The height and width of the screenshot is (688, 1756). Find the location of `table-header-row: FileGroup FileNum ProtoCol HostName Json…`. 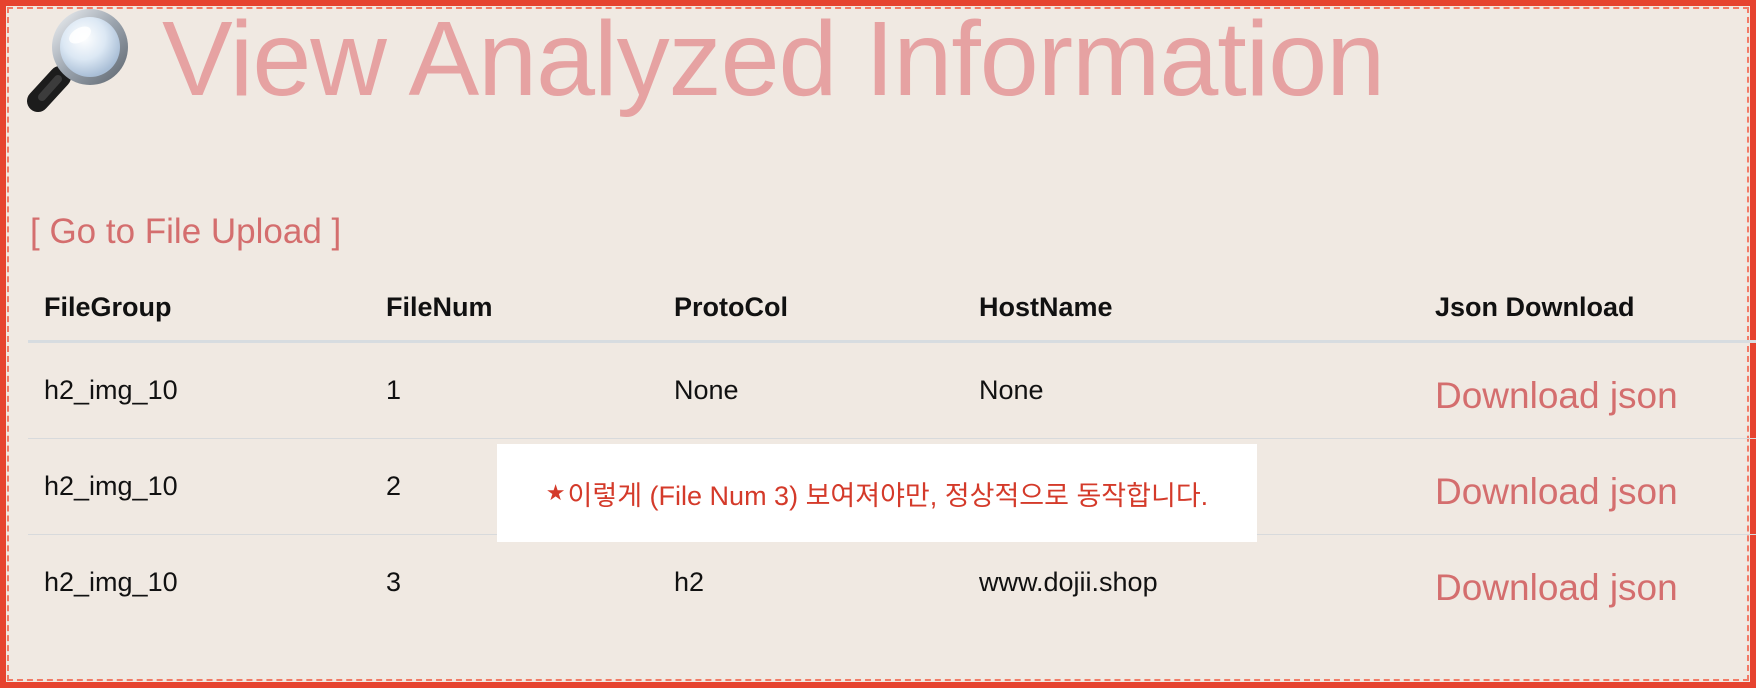

table-header-row: FileGroup FileNum ProtoCol HostName Json… is located at coordinates (892, 315).